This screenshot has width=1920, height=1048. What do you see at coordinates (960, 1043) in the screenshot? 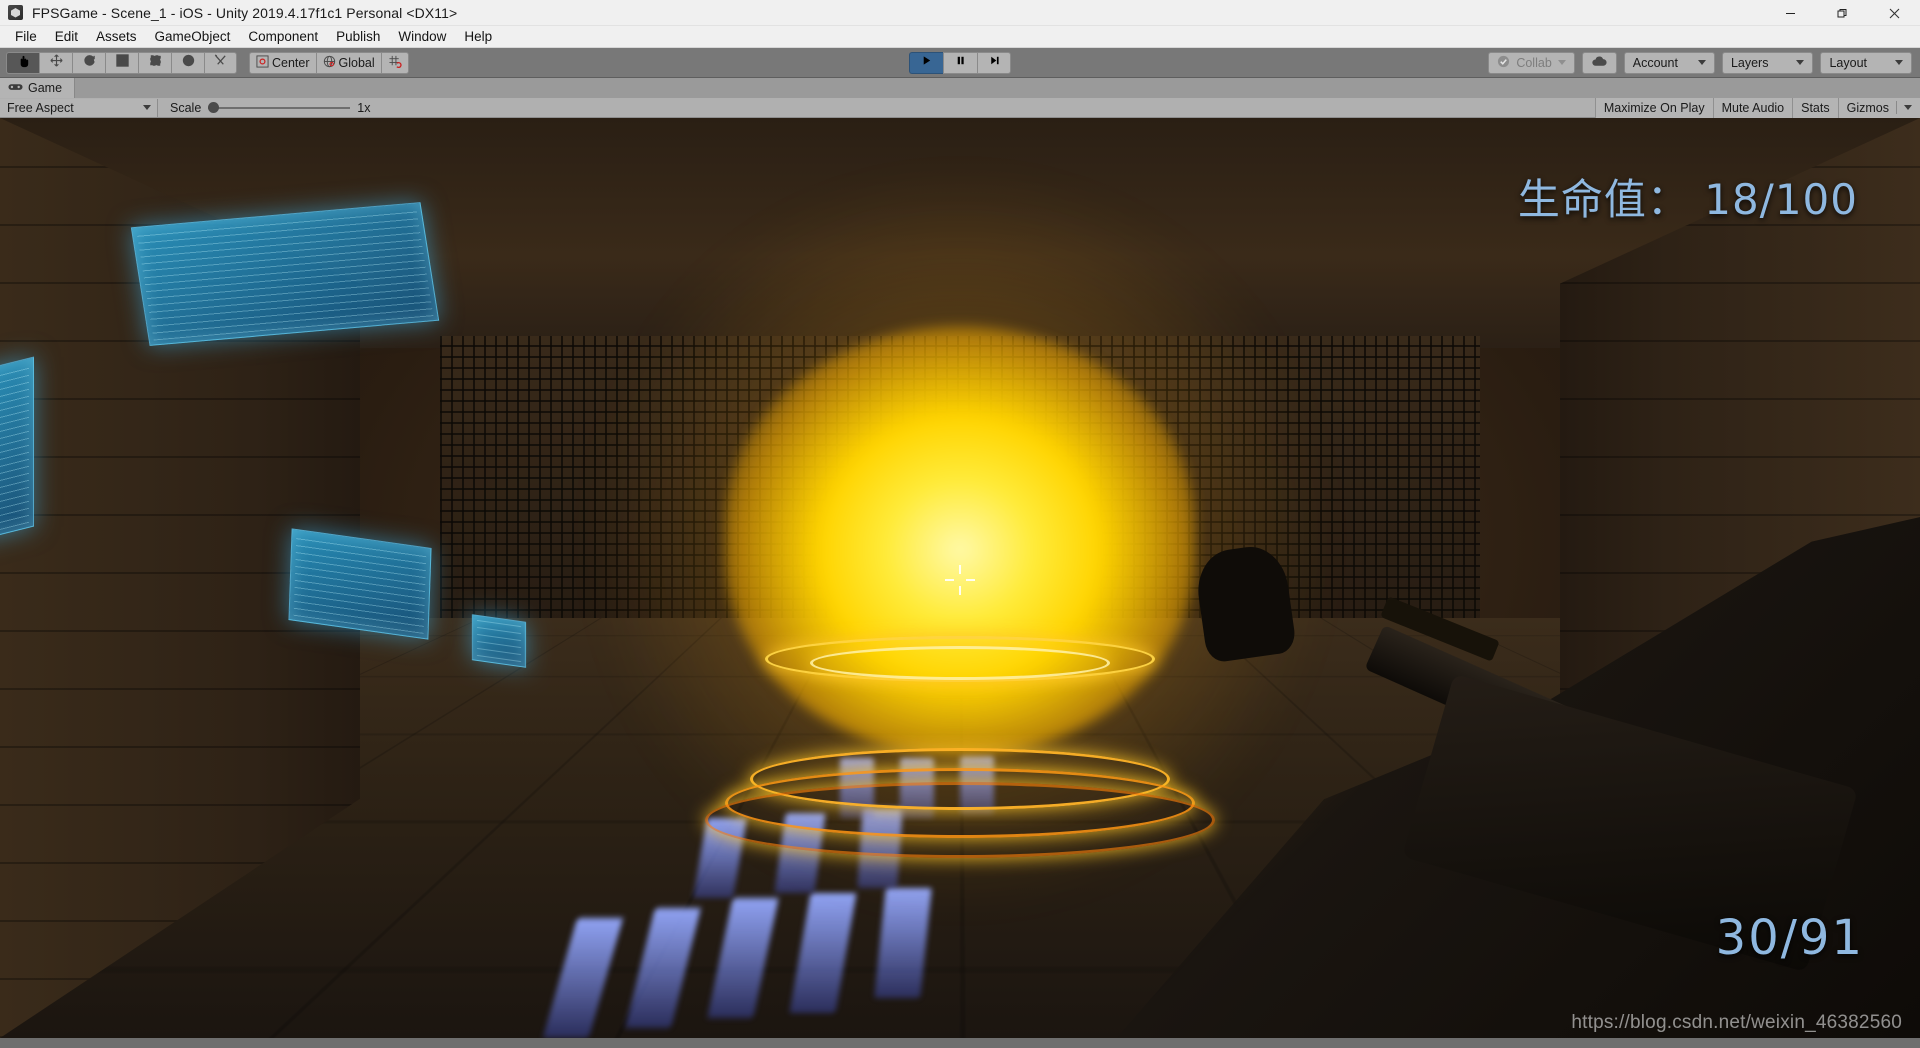
I see `status-bar` at bounding box center [960, 1043].